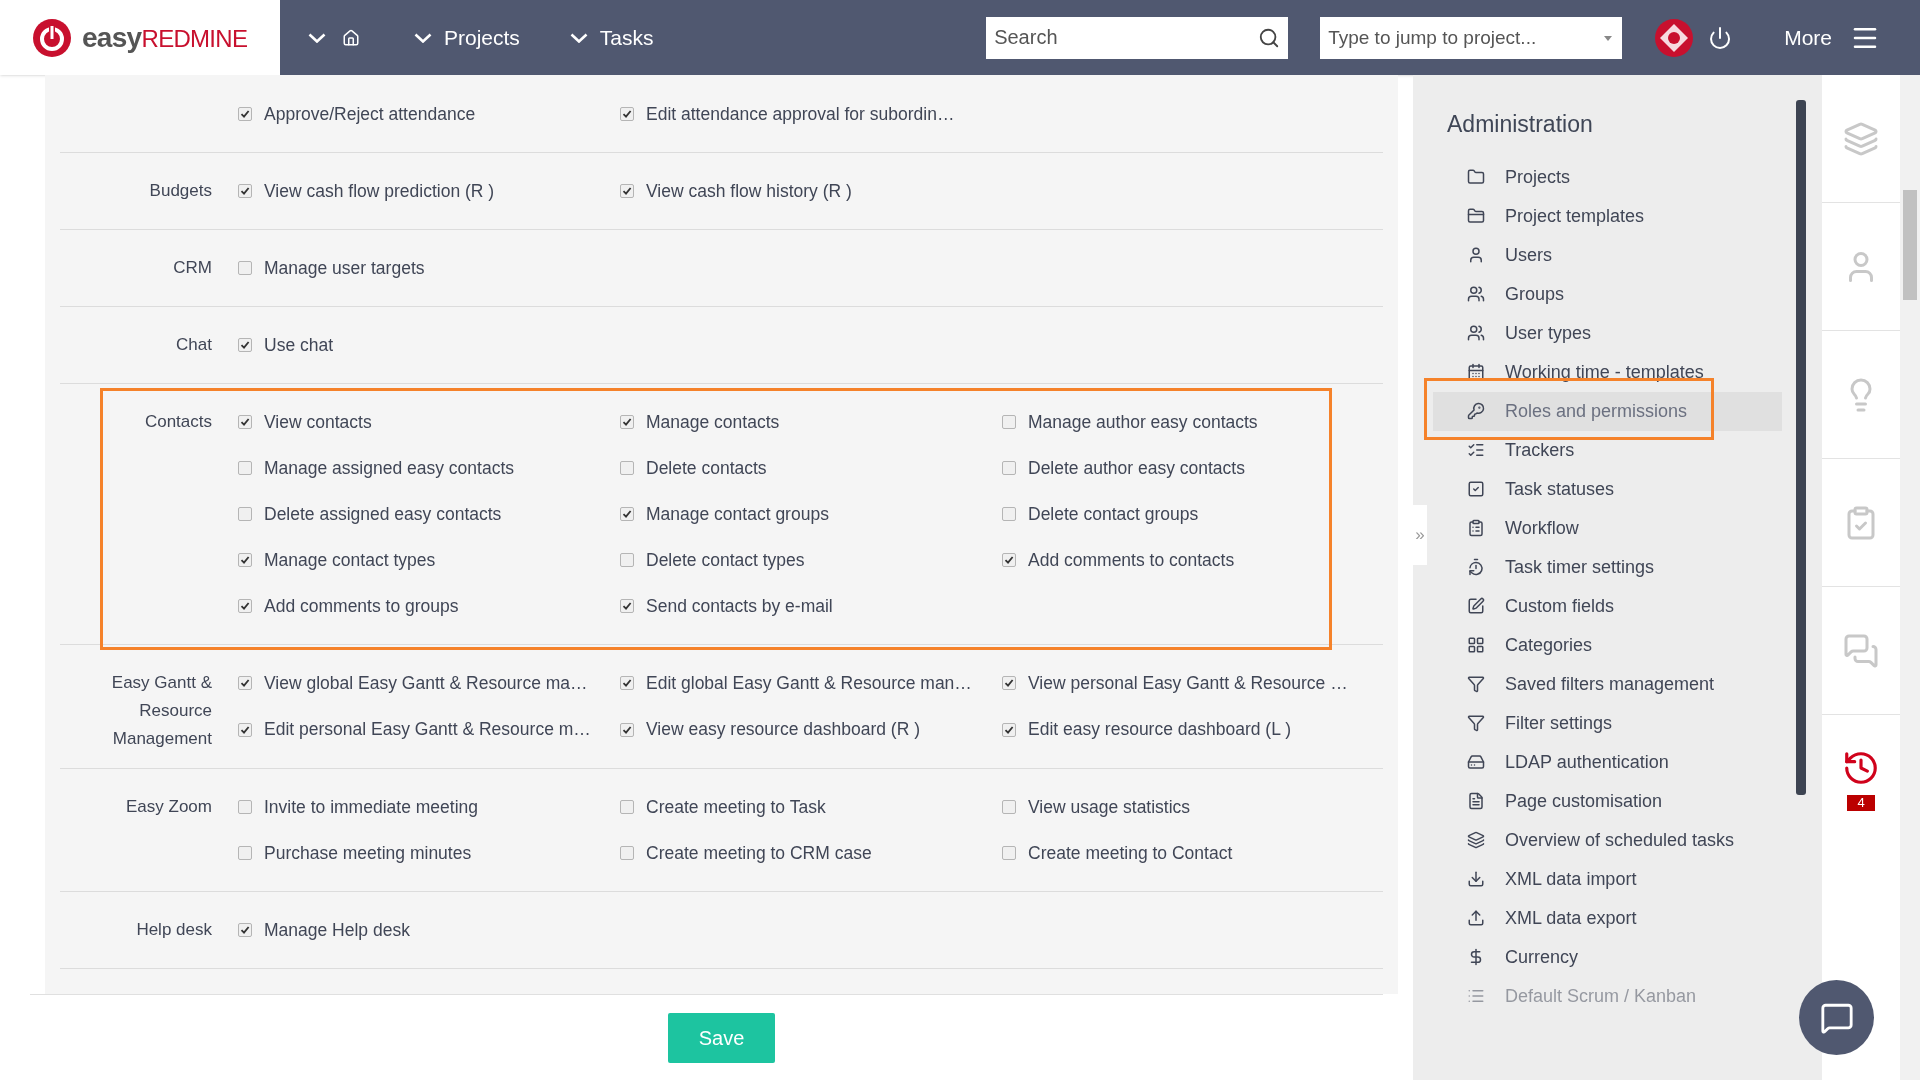  I want to click on permission-label: View usage statistics, so click(1109, 807).